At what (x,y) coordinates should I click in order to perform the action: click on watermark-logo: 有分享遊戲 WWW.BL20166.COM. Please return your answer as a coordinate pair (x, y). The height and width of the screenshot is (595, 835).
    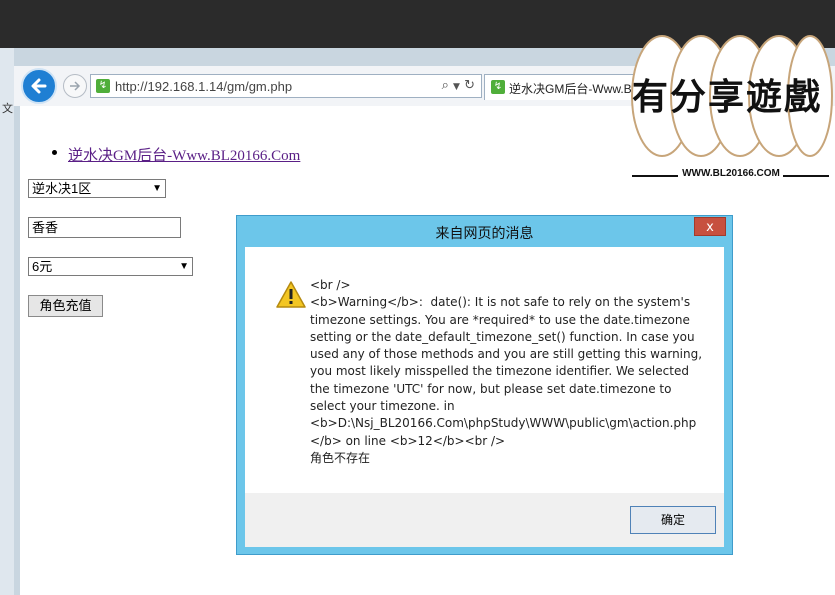
    Looking at the image, I should click on (730, 103).